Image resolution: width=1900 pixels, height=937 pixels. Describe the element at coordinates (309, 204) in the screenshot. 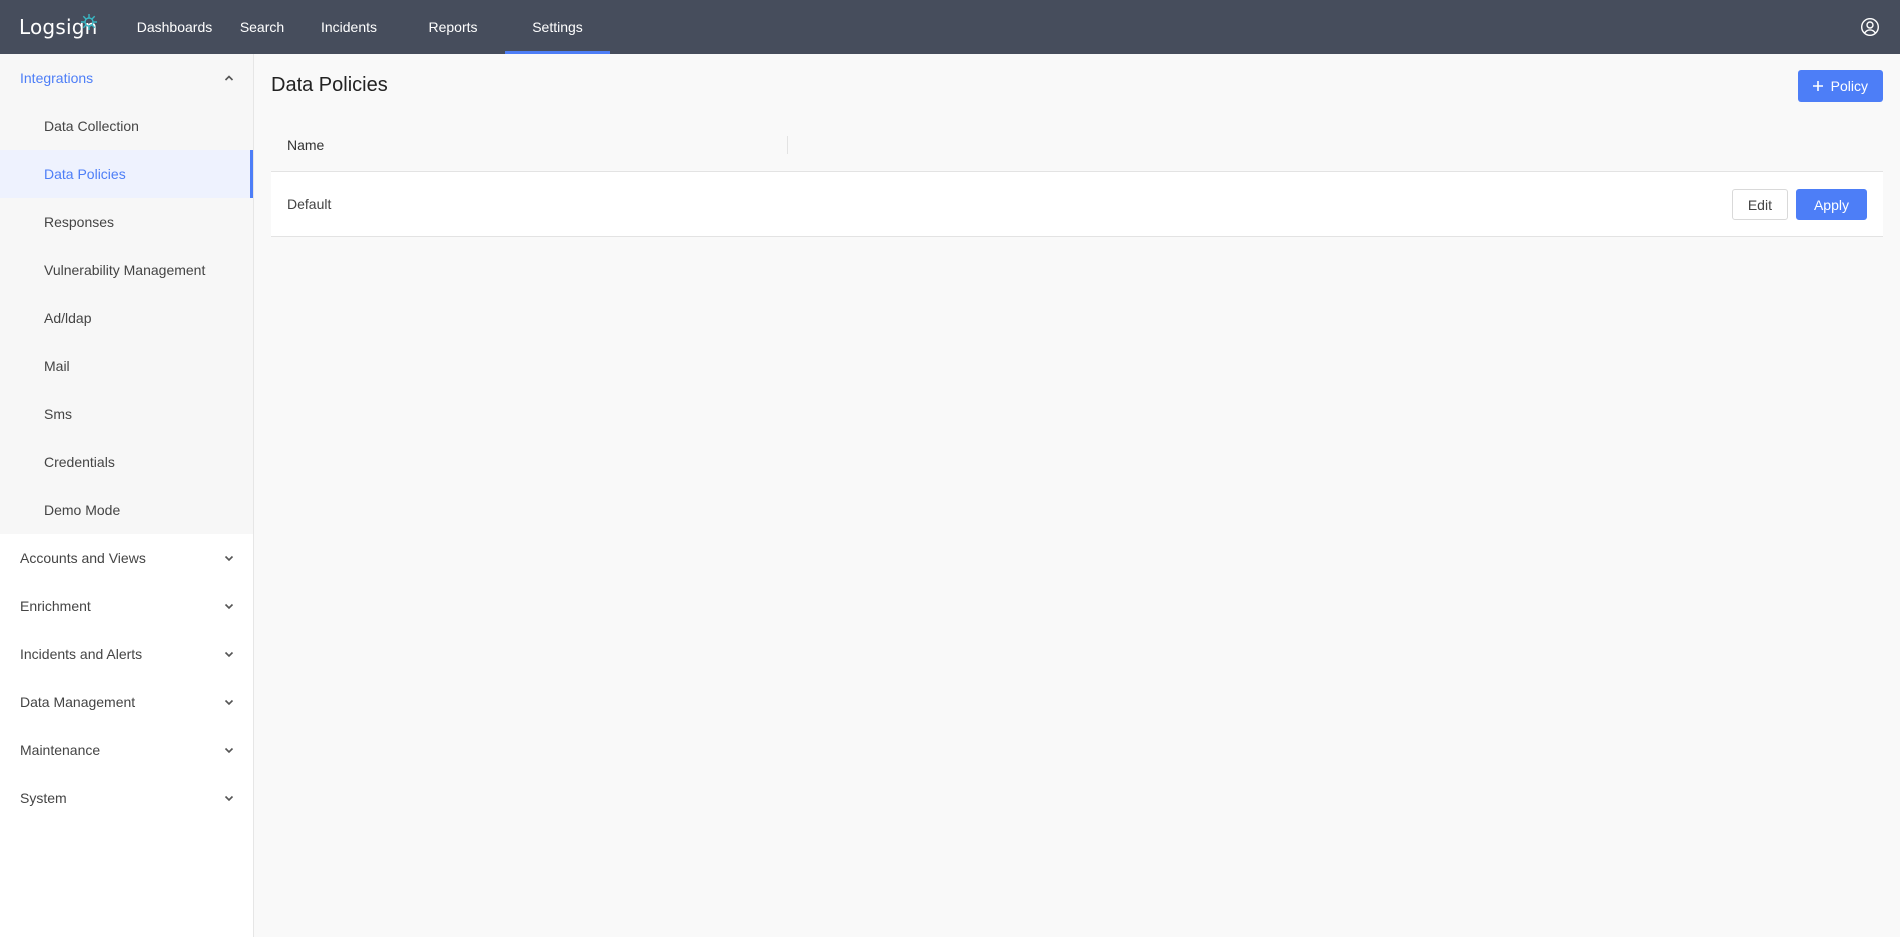

I see `policy-name-cell: Default` at that location.